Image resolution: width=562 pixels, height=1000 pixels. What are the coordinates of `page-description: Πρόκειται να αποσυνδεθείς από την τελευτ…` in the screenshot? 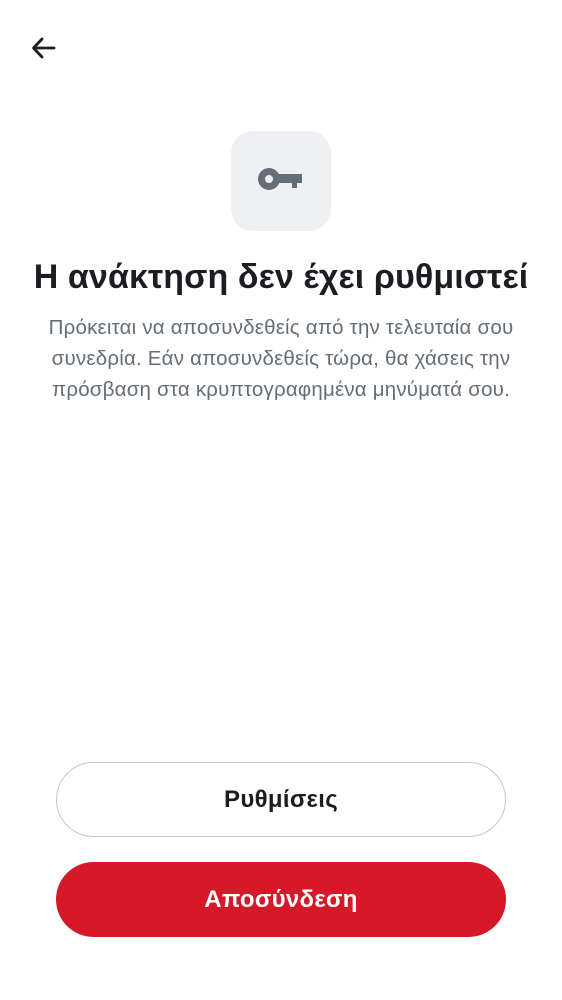 It's located at (281, 358).